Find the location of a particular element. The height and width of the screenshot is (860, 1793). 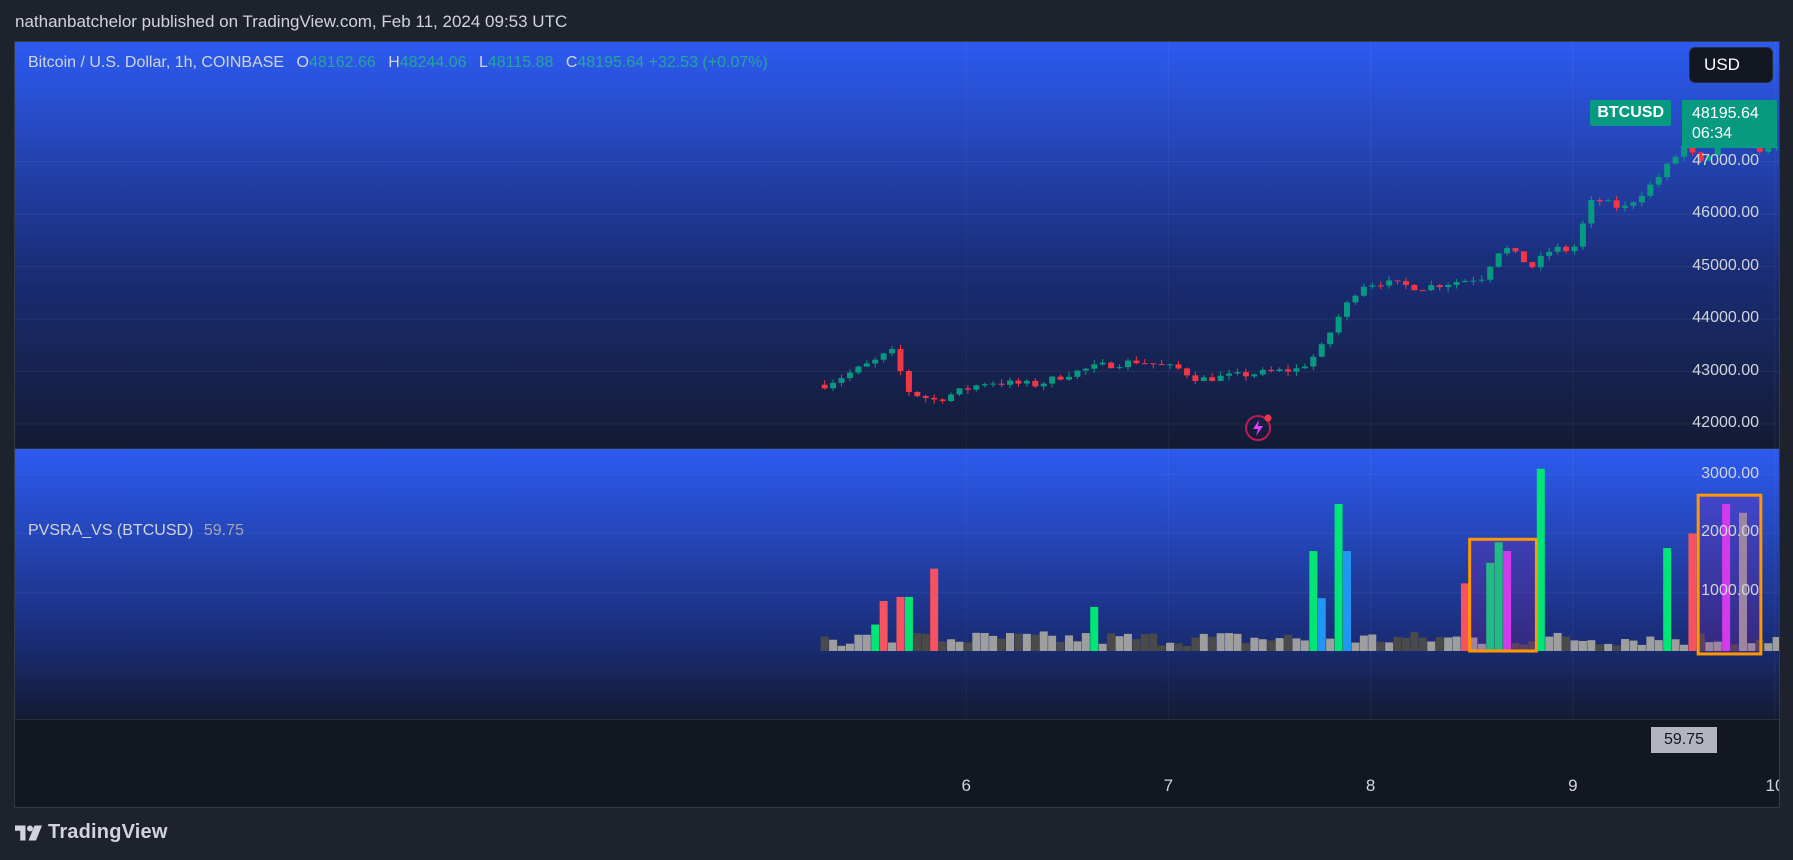

last-price: 48195.64 is located at coordinates (1725, 113).